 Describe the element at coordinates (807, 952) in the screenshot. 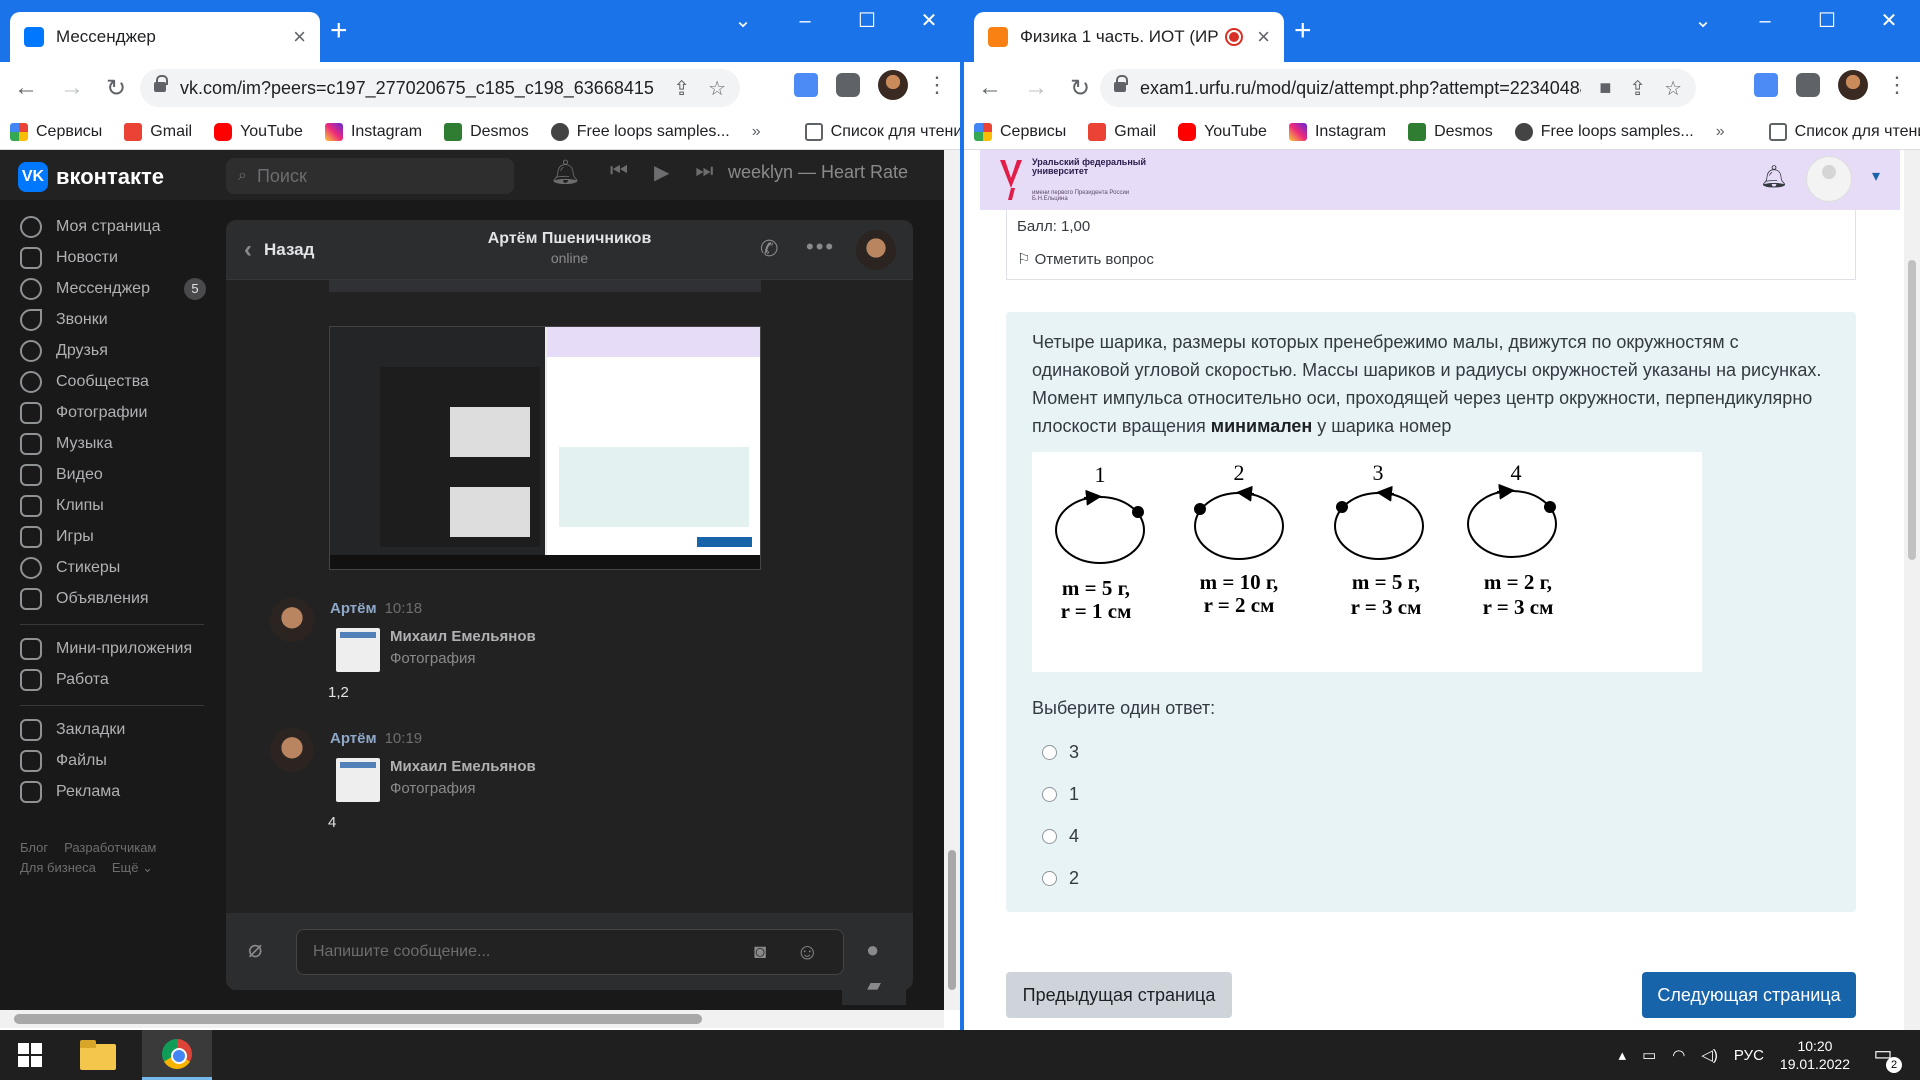

I see `emoji-smile-icon: ☺` at that location.